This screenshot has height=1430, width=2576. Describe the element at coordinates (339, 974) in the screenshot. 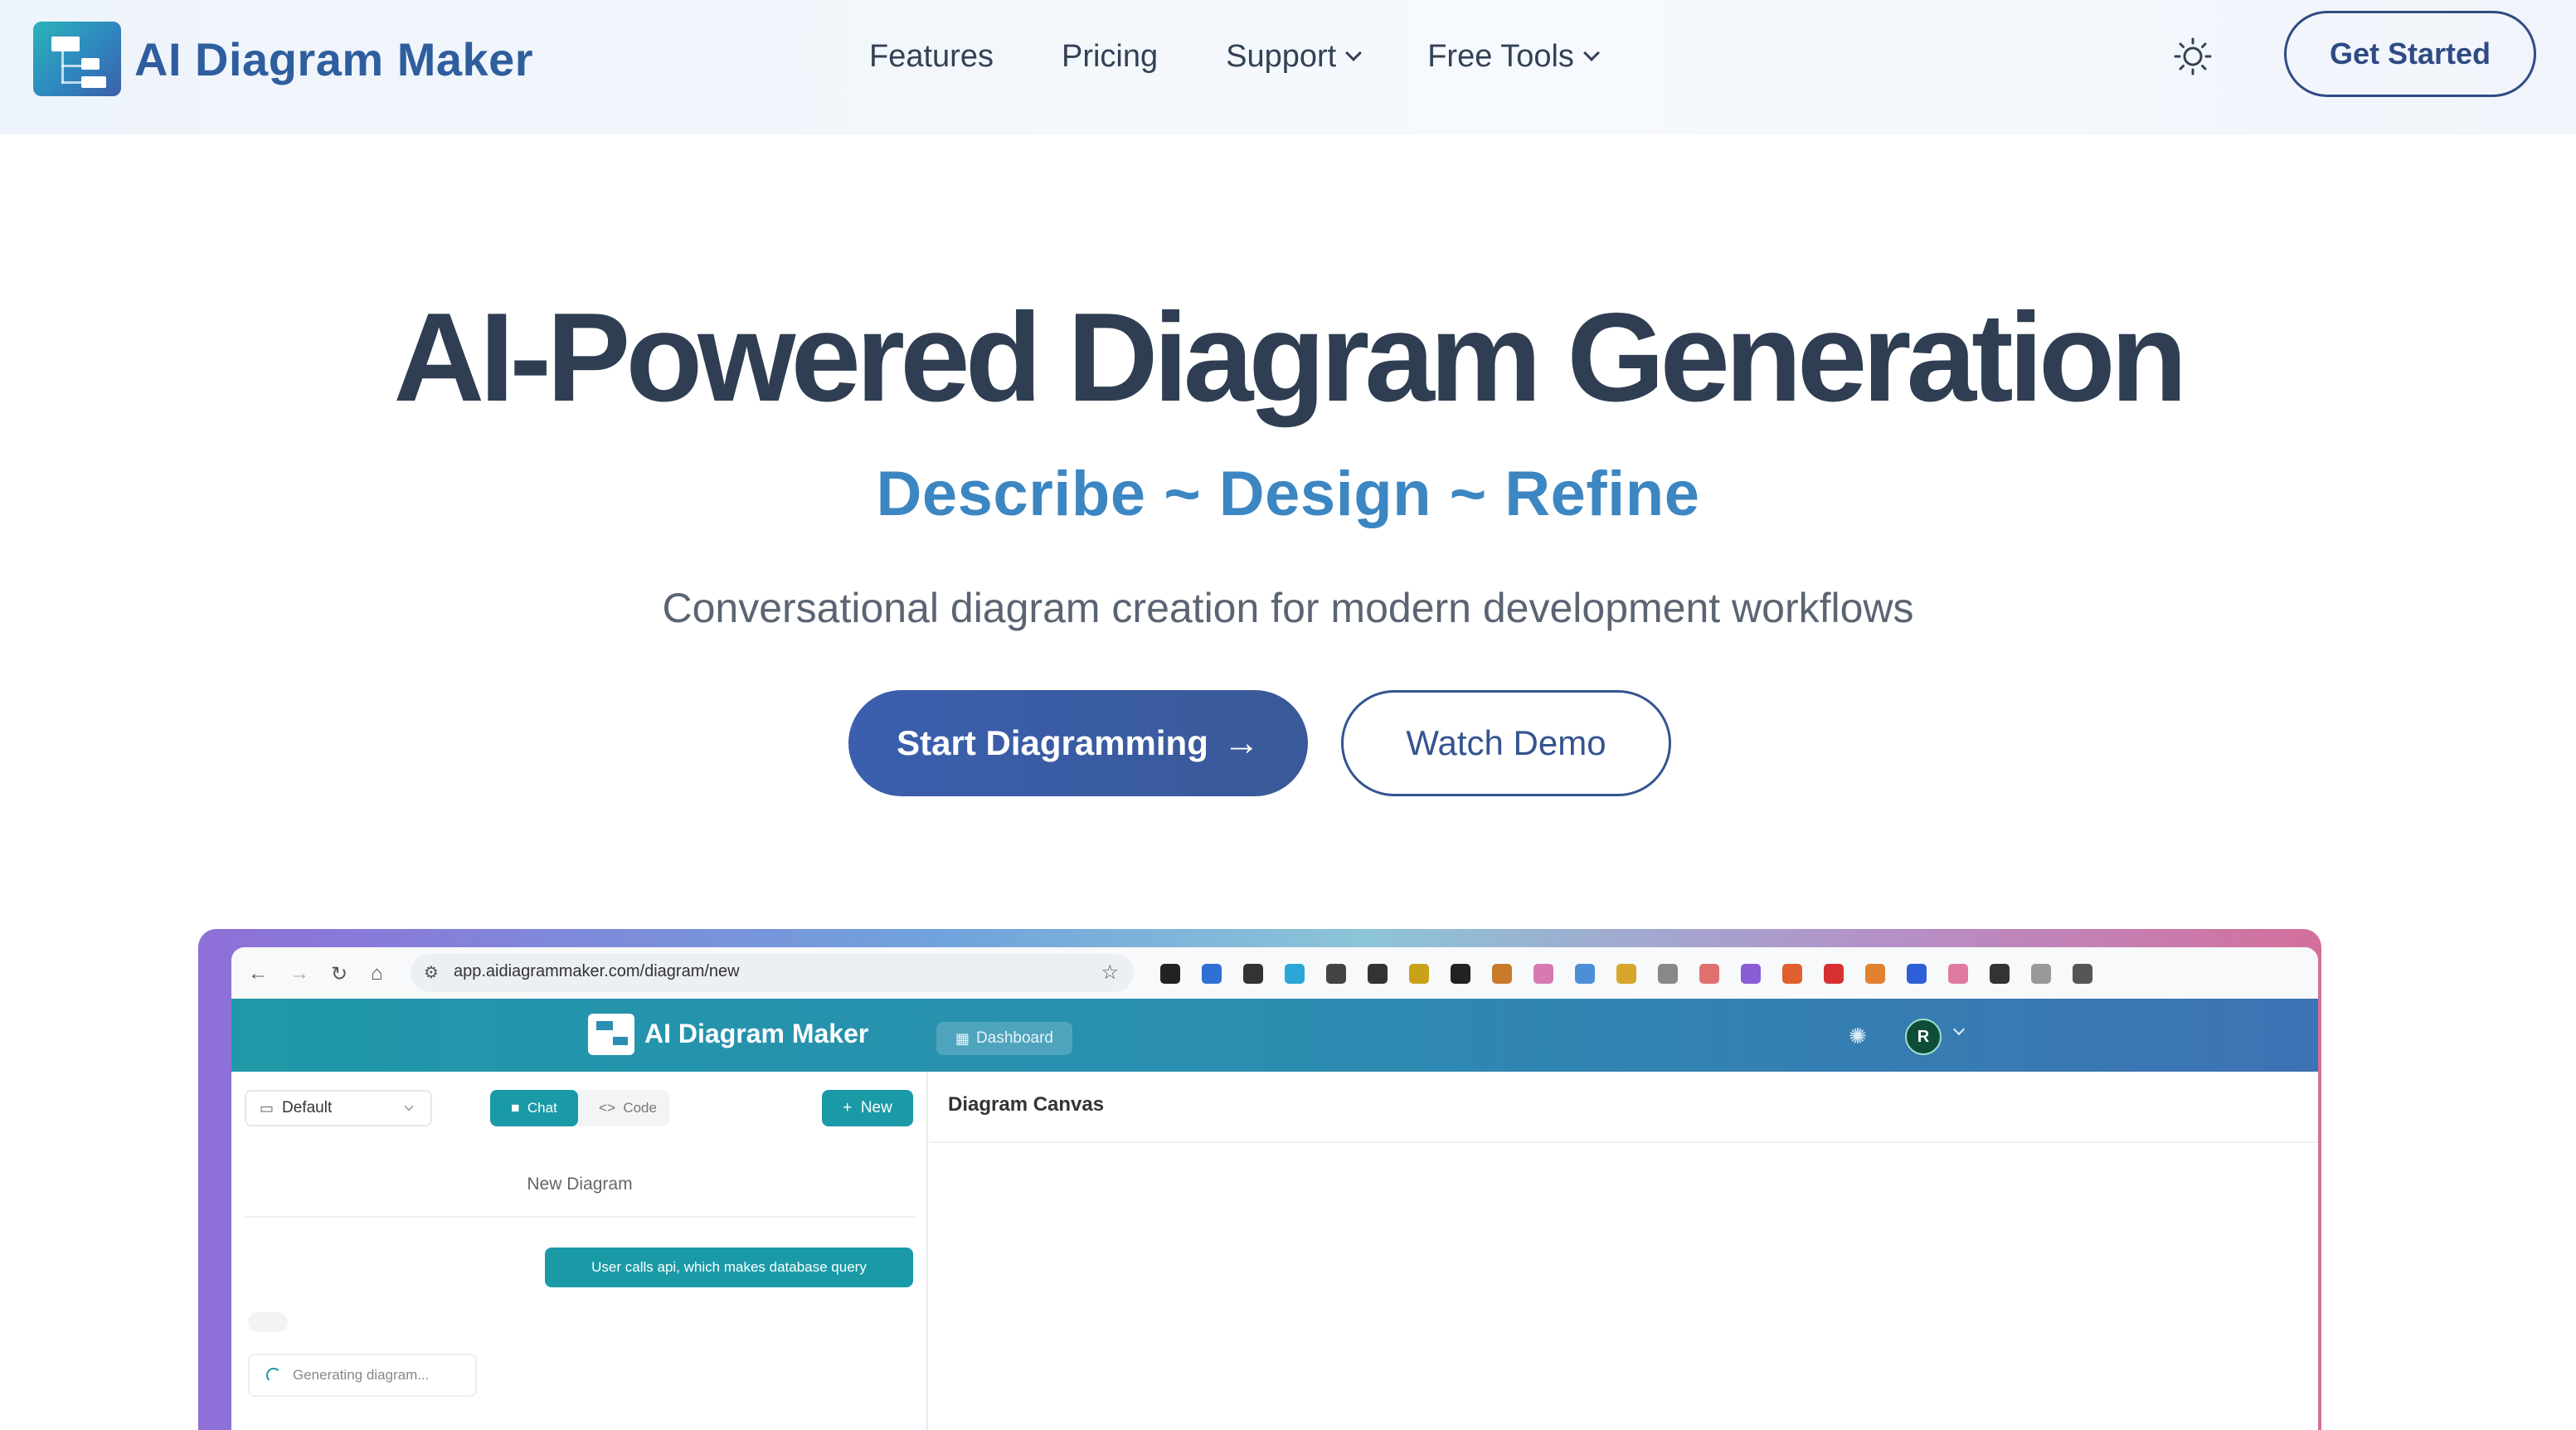

I see `reload-icon: ↻` at that location.